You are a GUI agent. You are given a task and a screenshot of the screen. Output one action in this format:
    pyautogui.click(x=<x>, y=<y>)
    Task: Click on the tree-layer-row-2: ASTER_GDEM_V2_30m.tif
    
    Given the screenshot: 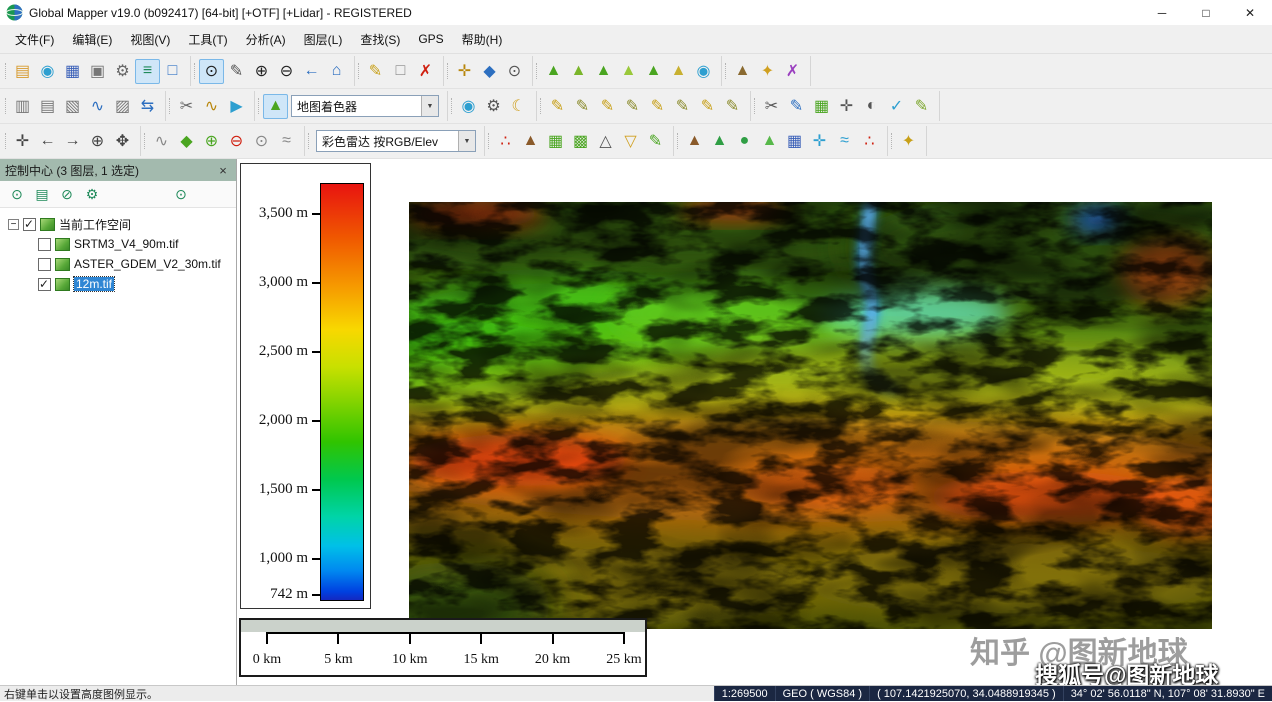 What is the action you would take?
    pyautogui.click(x=118, y=264)
    